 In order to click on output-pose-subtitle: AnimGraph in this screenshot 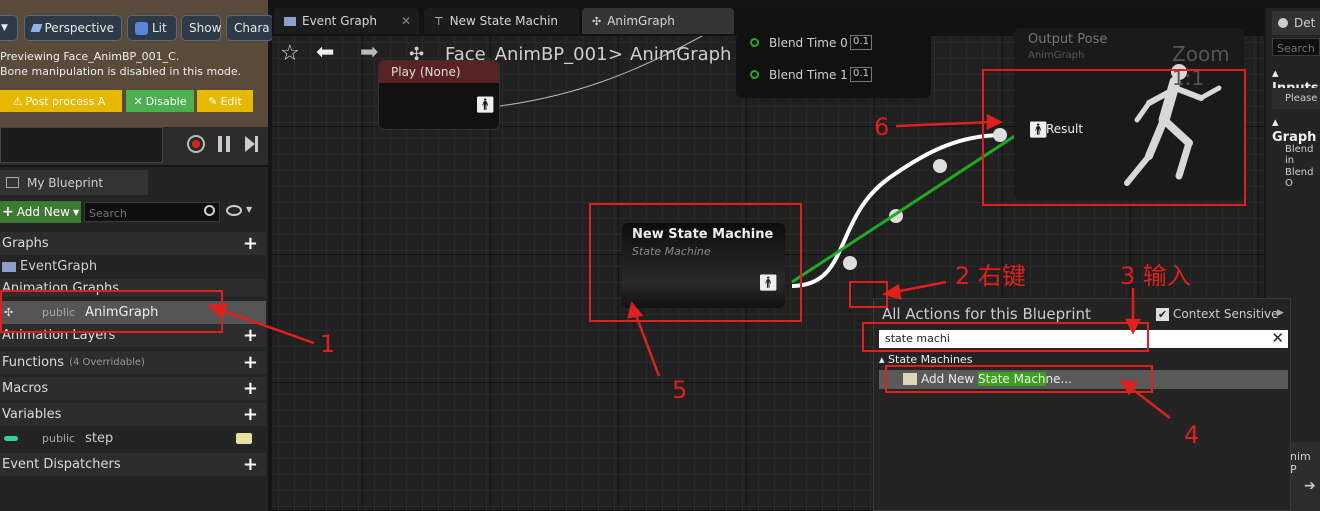, I will do `click(1056, 55)`.